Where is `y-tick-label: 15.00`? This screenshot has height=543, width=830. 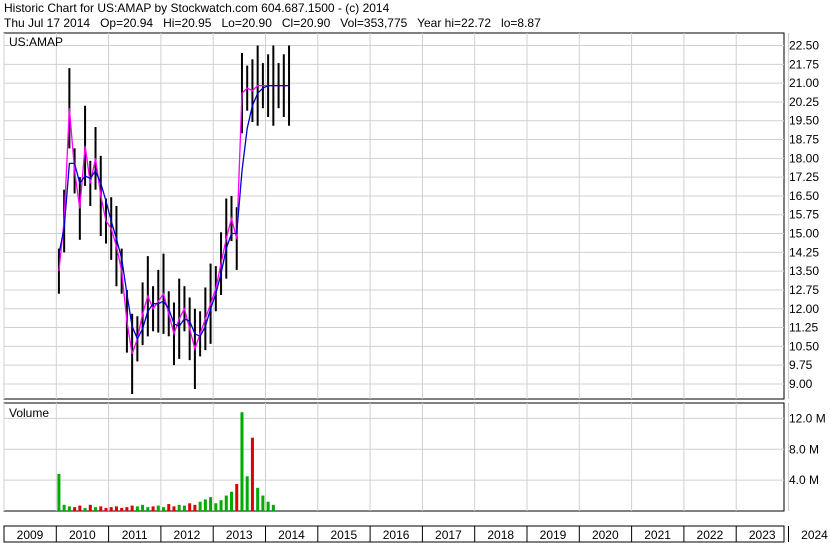 y-tick-label: 15.00 is located at coordinates (804, 234).